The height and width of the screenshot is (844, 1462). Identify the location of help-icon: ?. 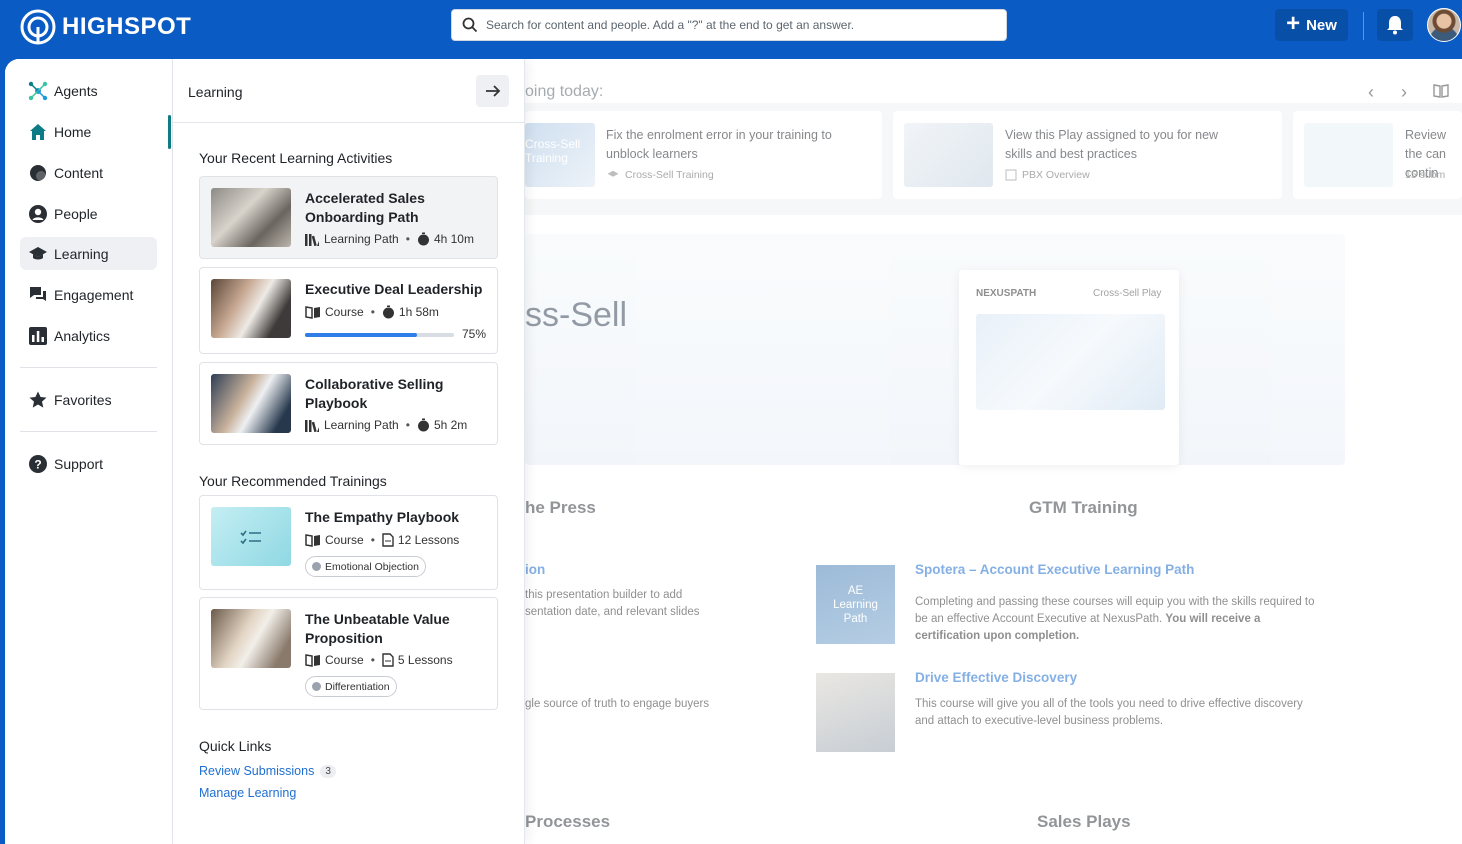
(38, 463).